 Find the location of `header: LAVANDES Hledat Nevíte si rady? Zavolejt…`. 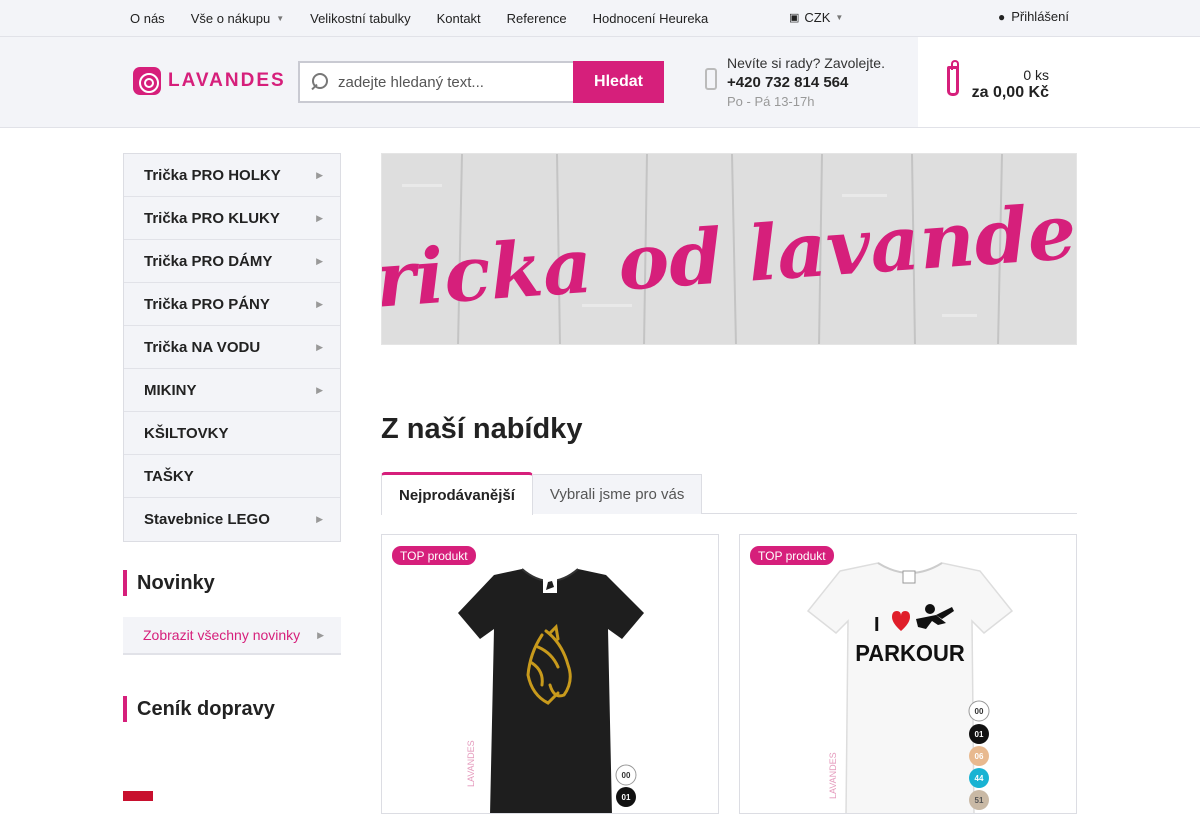

header: LAVANDES Hledat Nevíte si rady? Zavolejt… is located at coordinates (600, 82).